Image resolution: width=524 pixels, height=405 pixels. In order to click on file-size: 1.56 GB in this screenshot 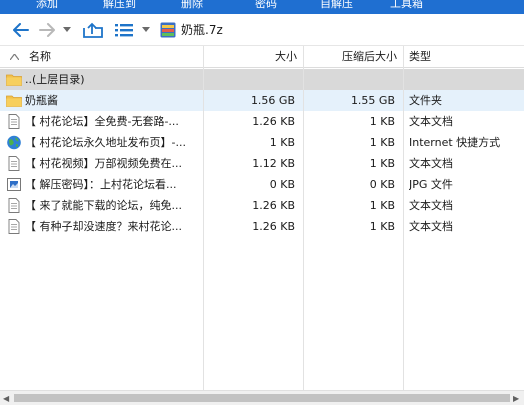, I will do `click(272, 100)`.